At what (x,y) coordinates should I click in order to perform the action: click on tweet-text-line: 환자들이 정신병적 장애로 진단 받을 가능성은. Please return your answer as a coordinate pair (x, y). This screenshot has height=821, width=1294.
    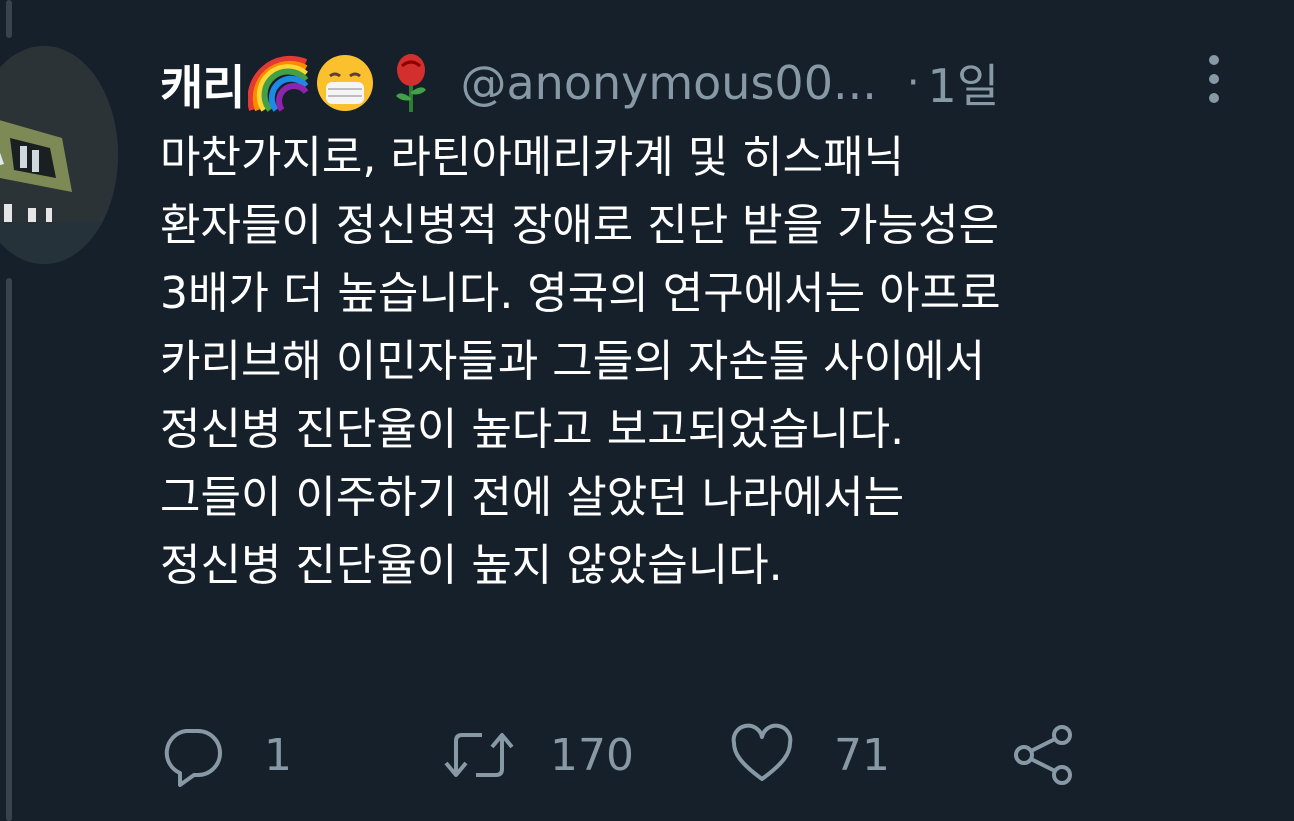
    Looking at the image, I should click on (580, 225).